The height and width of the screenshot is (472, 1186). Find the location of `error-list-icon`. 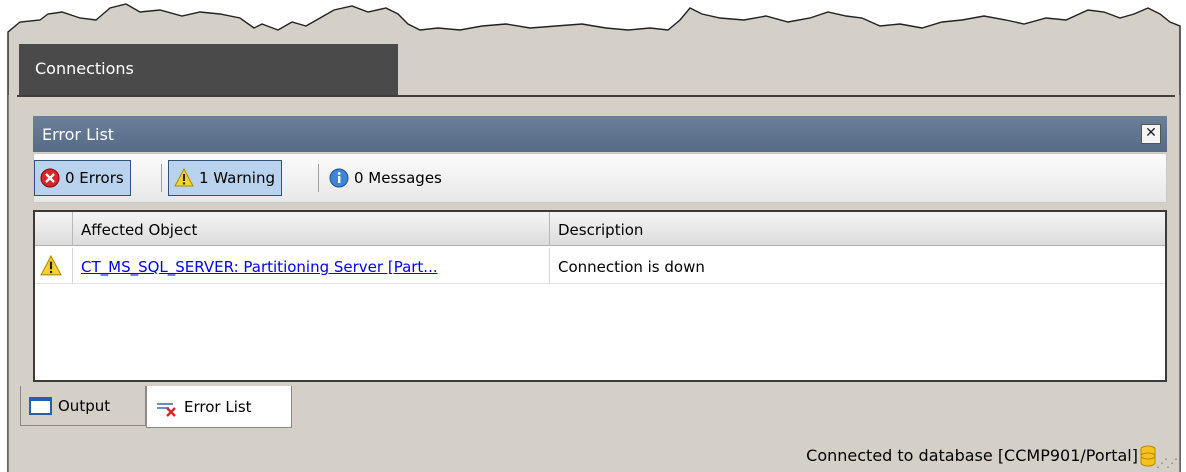

error-list-icon is located at coordinates (167, 407).